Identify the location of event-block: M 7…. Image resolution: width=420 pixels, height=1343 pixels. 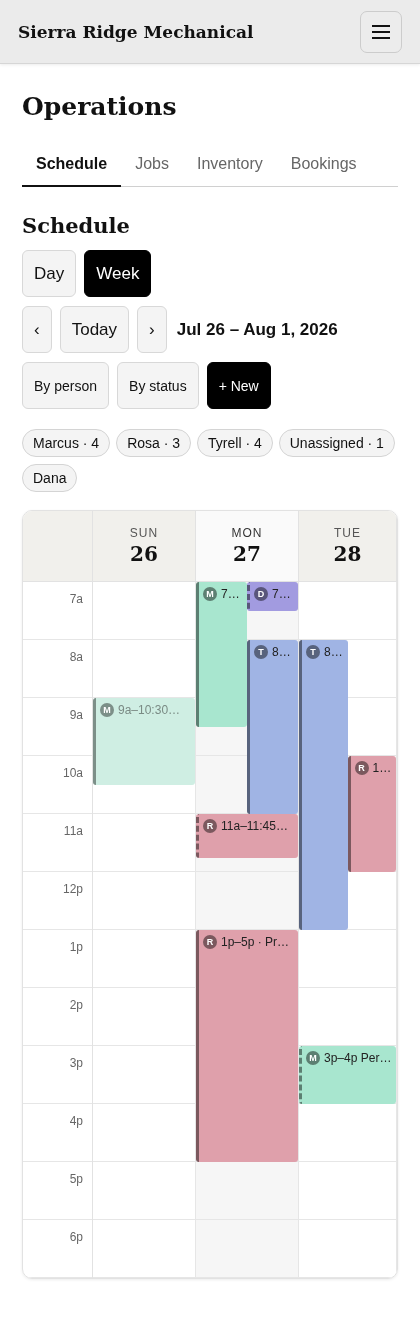
(221, 654).